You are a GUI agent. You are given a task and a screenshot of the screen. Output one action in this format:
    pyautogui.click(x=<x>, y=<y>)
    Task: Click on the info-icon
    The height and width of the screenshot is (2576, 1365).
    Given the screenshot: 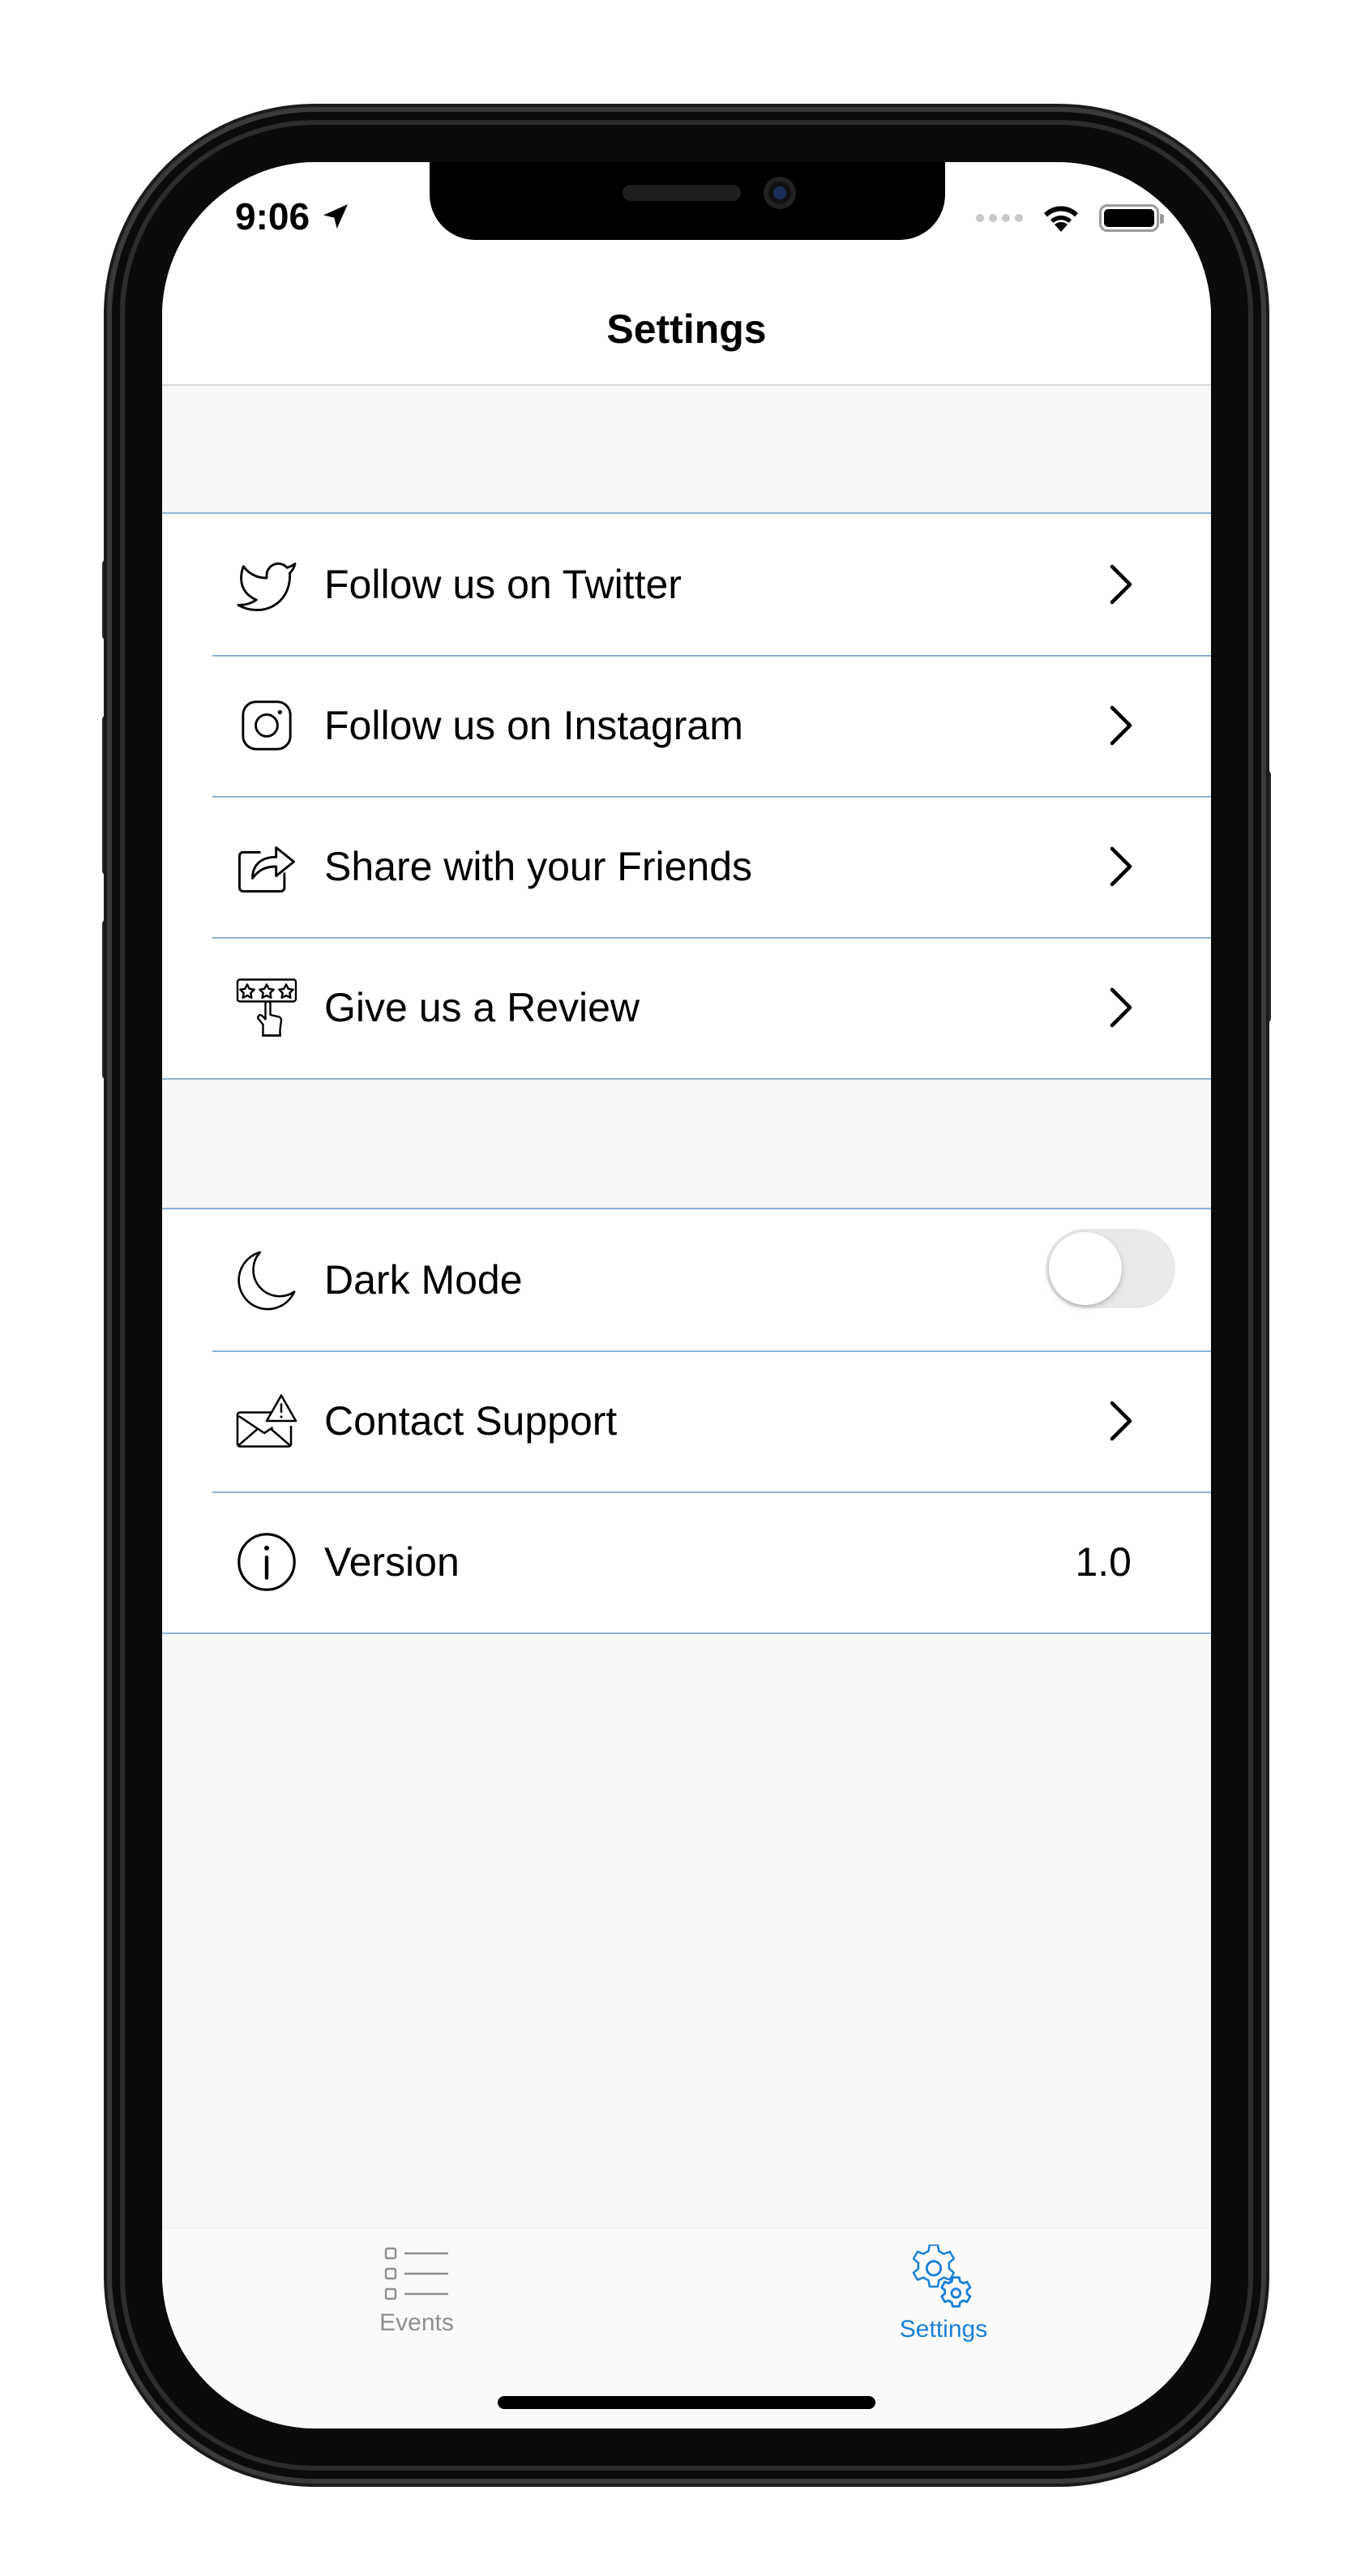 What is the action you would take?
    pyautogui.click(x=266, y=1562)
    